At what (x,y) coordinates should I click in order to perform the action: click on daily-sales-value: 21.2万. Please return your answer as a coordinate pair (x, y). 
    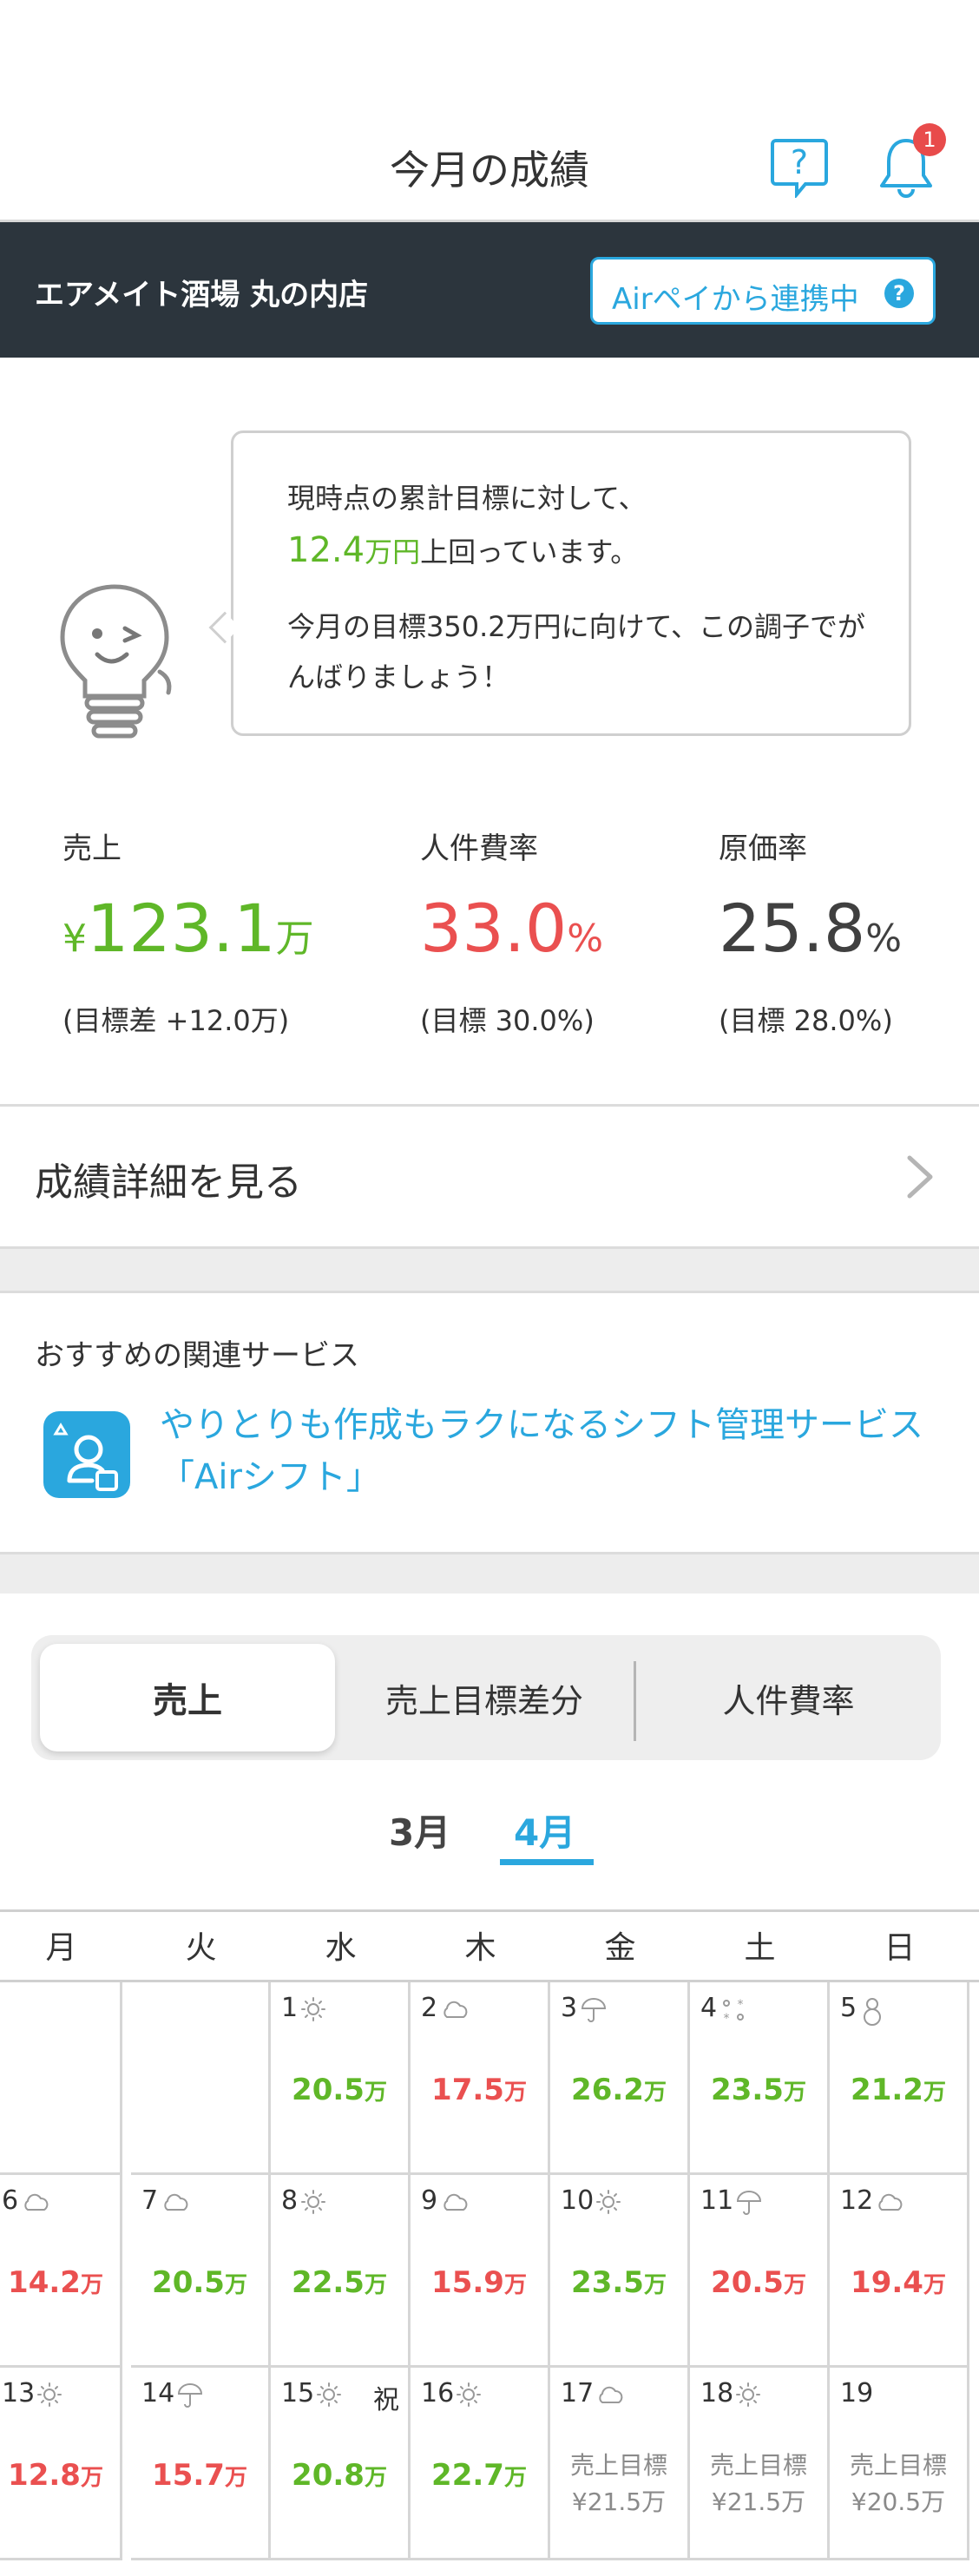
    Looking at the image, I should click on (898, 2090).